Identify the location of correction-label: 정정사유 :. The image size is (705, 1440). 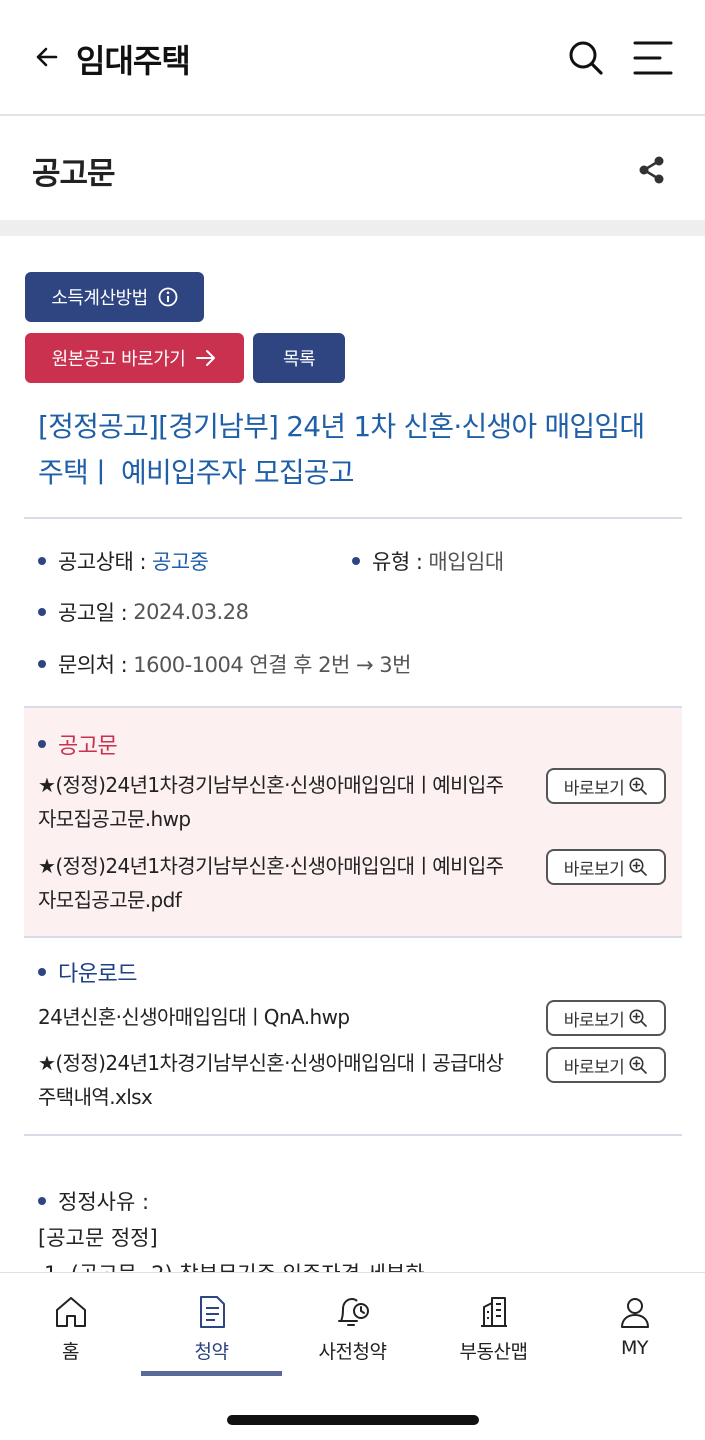
(93, 1201).